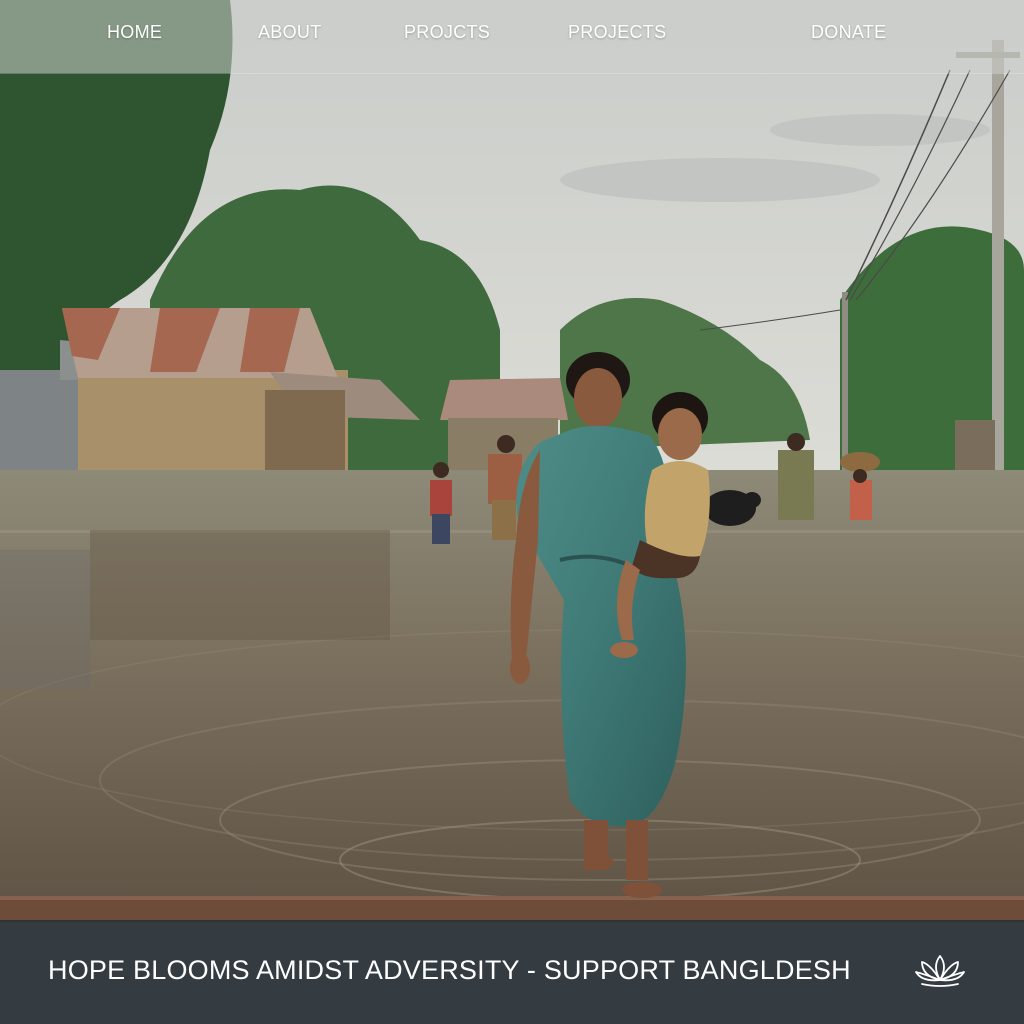  I want to click on nav-projects-link: PROJECTS, so click(617, 32).